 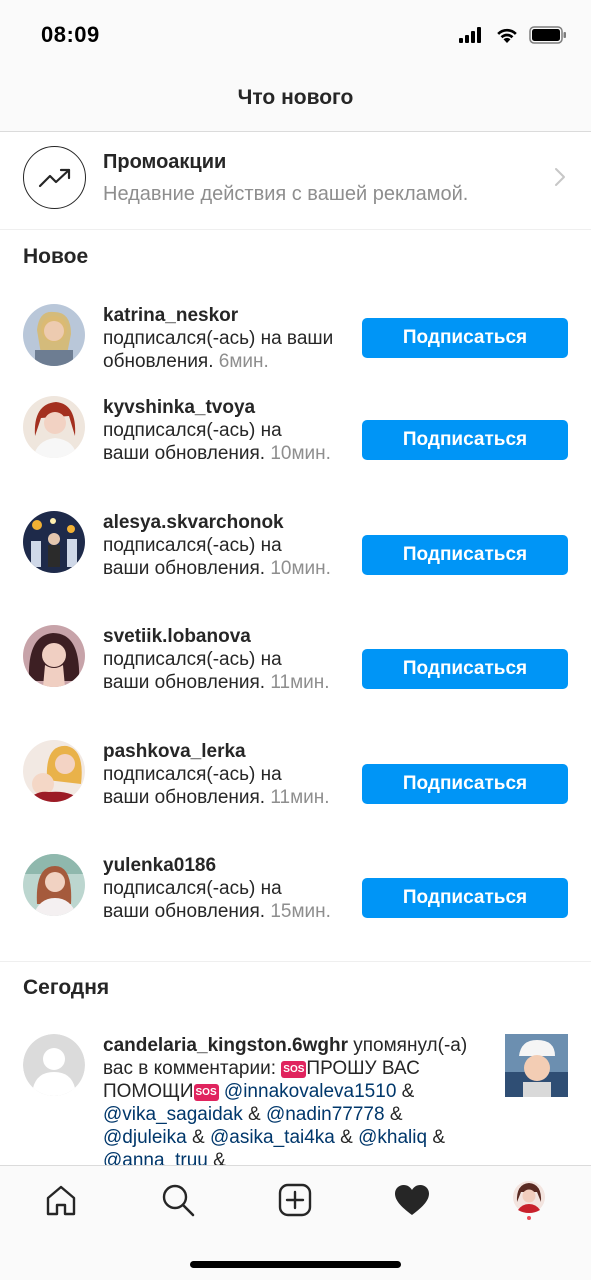 What do you see at coordinates (295, 97) in the screenshot?
I see `page-title: Что нового` at bounding box center [295, 97].